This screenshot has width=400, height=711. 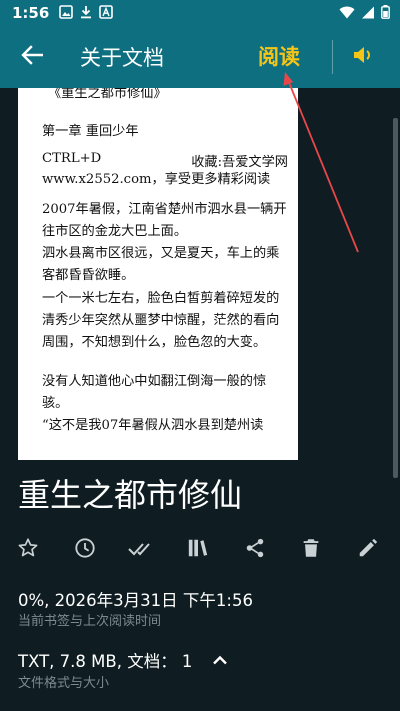 What do you see at coordinates (385, 13) in the screenshot?
I see `battery-icon` at bounding box center [385, 13].